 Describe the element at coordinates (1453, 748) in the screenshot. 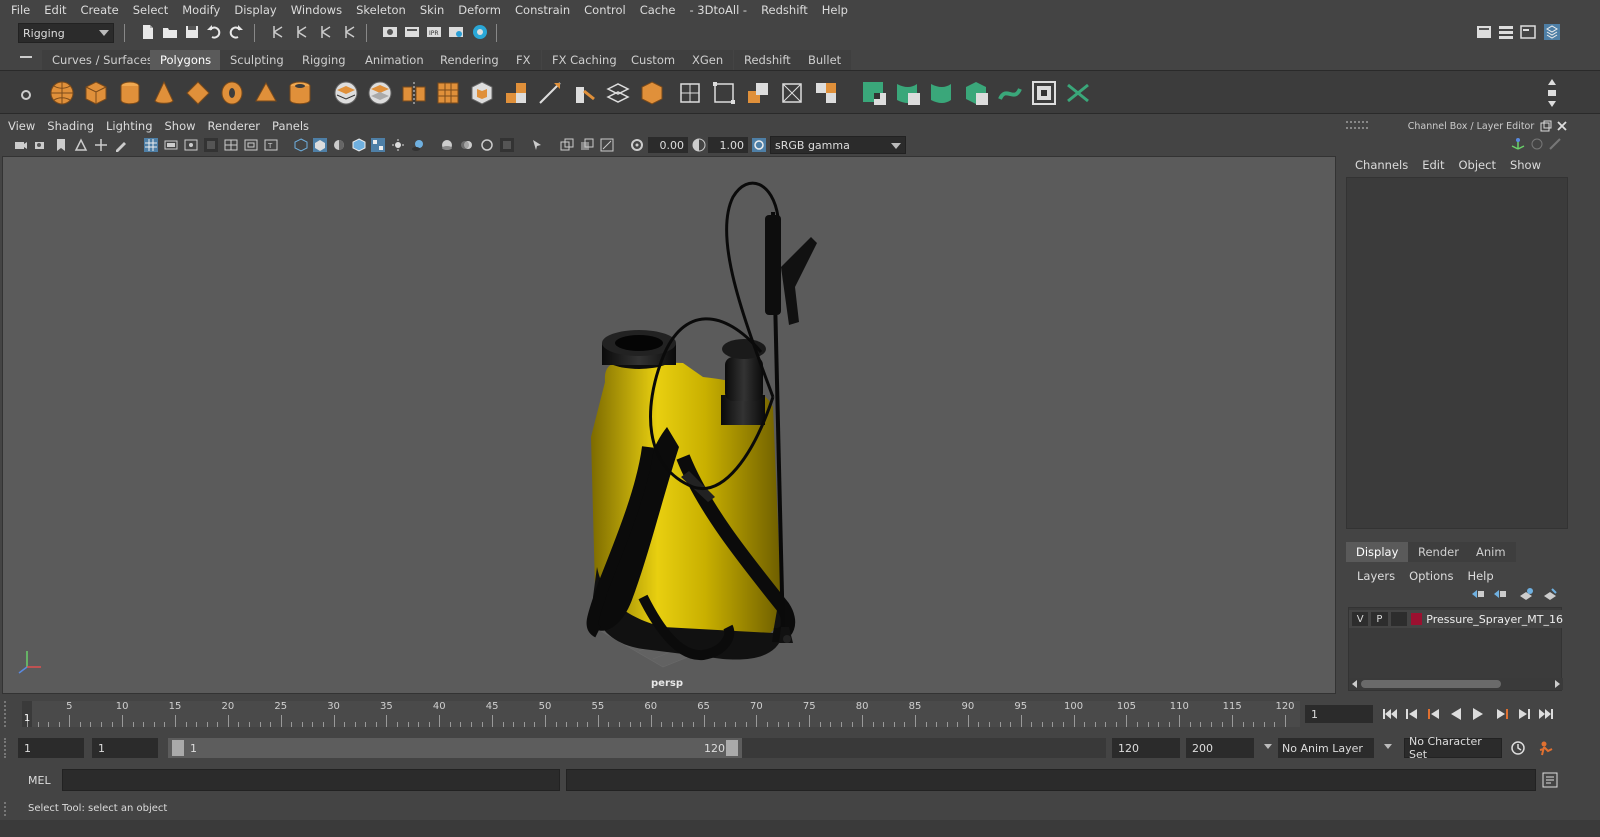

I see `character-set-dropdown: No Character Set` at that location.